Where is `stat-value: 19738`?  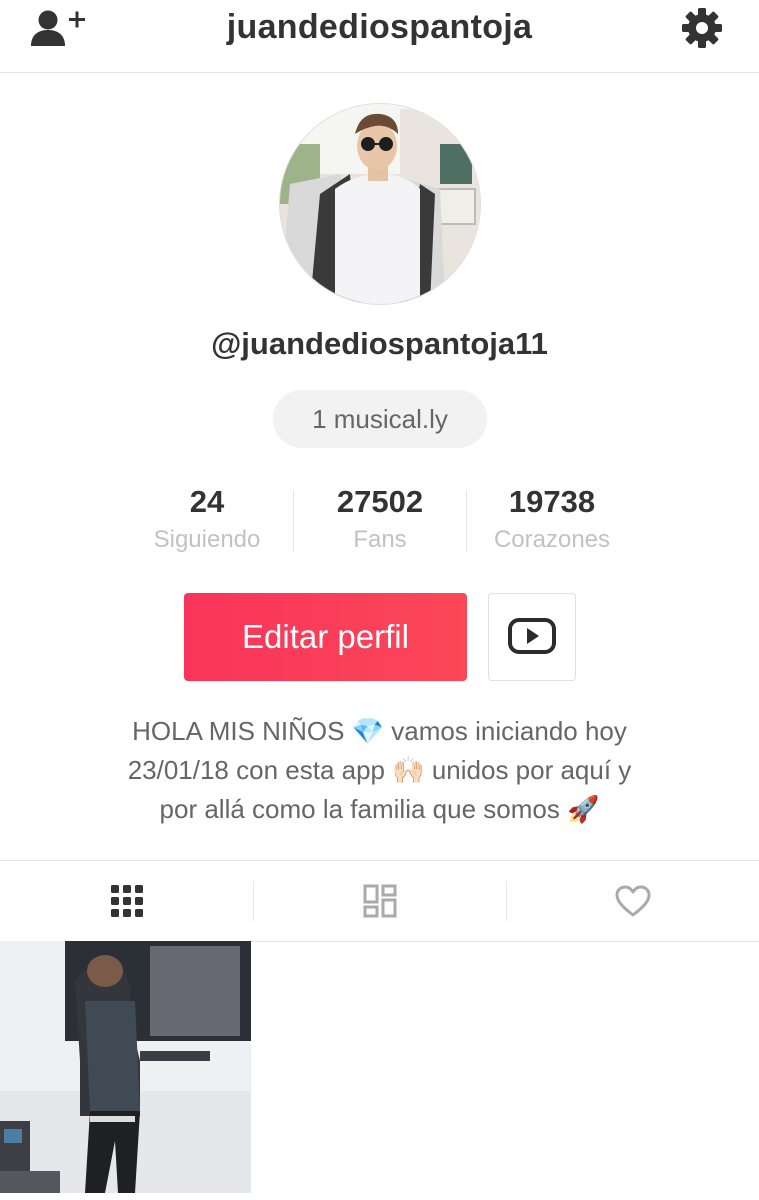
stat-value: 19738 is located at coordinates (552, 501).